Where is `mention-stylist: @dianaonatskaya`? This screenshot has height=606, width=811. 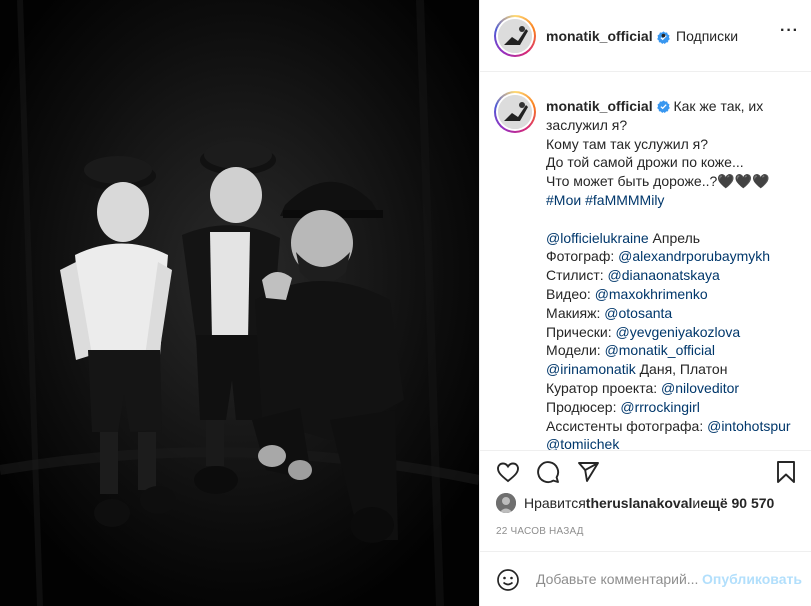 mention-stylist: @dianaonatskaya is located at coordinates (664, 275).